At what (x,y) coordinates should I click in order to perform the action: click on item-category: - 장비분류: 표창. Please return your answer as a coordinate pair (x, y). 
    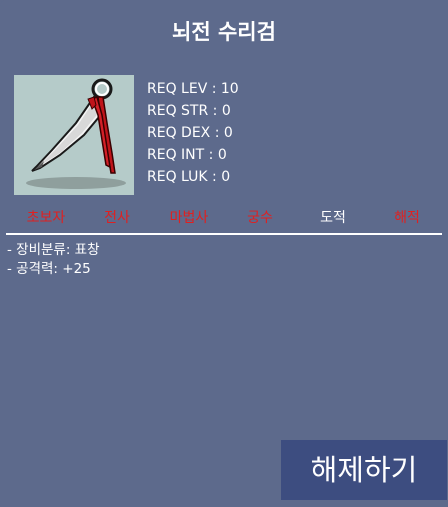
    Looking at the image, I should click on (53, 250).